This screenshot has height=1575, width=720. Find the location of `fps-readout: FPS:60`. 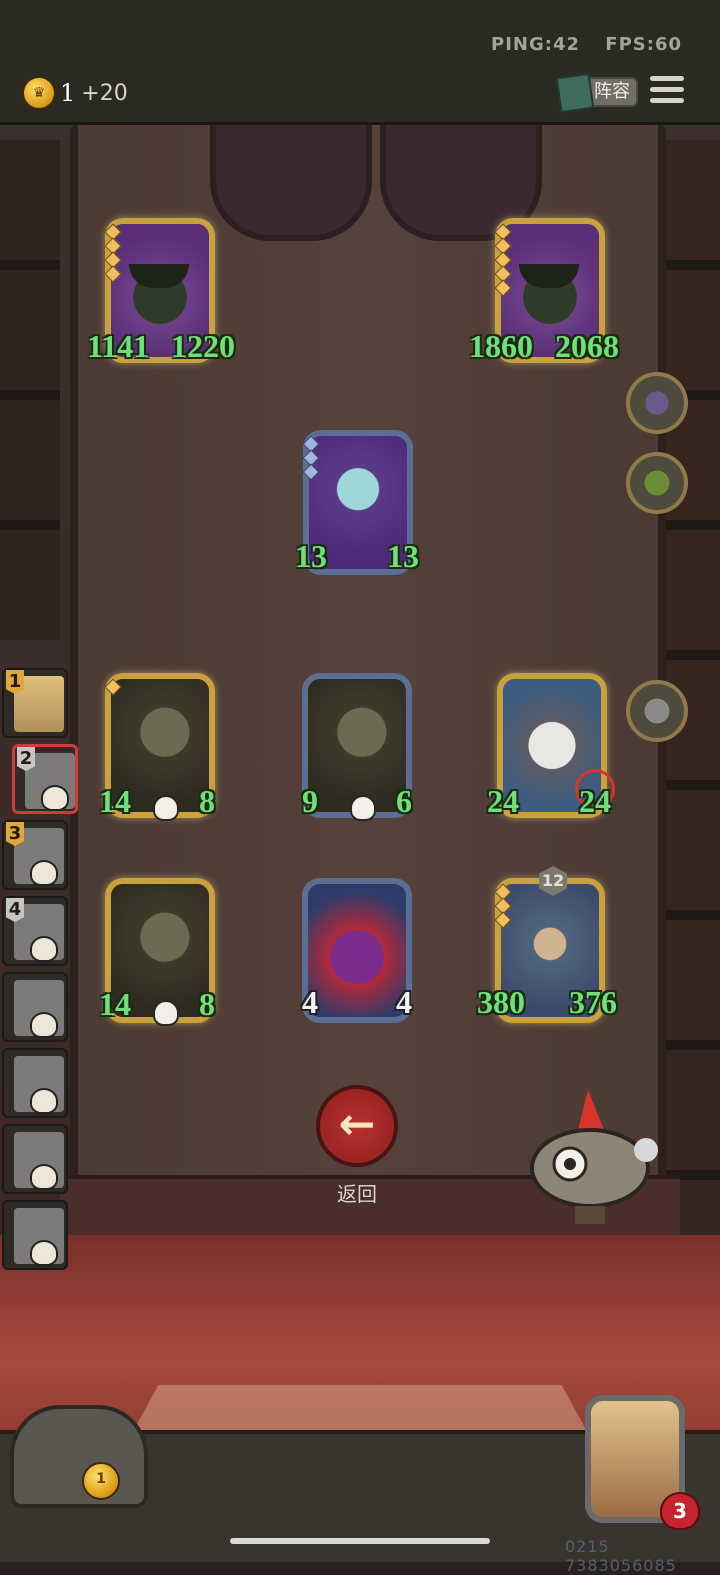

fps-readout: FPS:60 is located at coordinates (643, 44).